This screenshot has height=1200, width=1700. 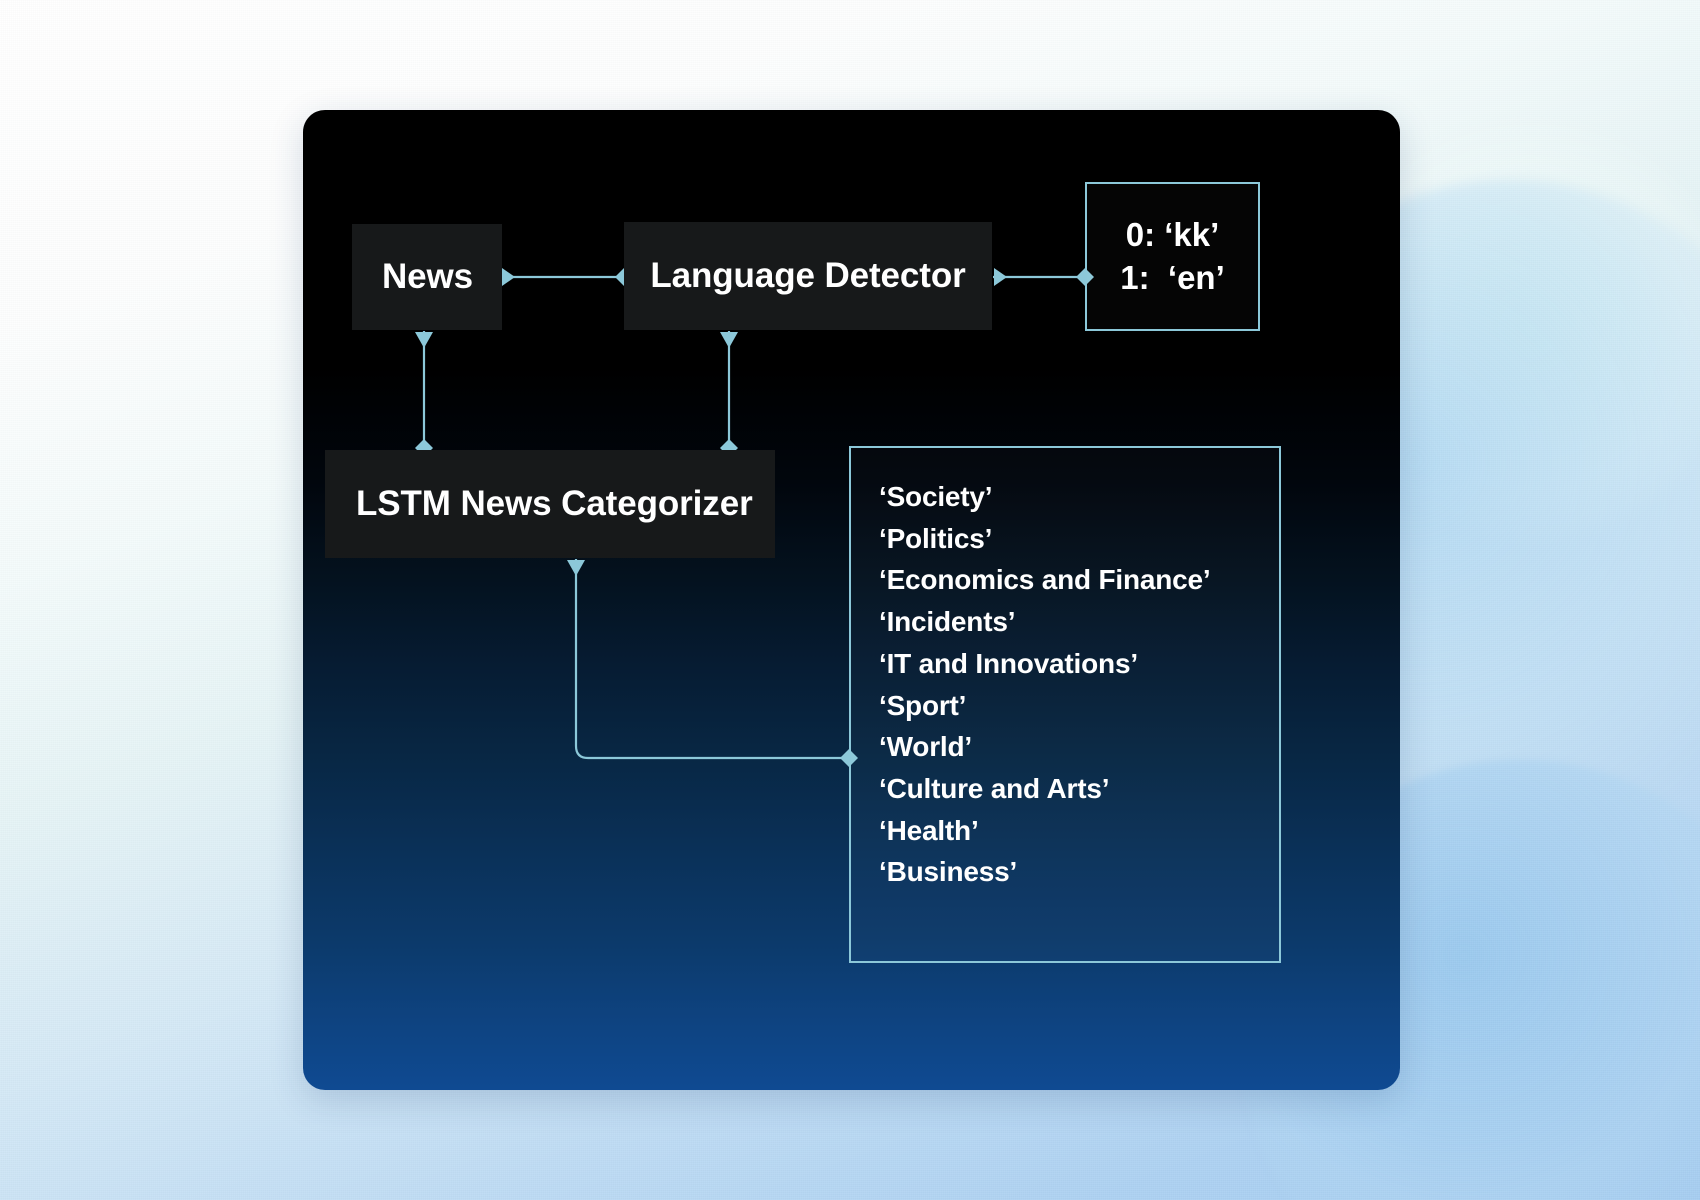 I want to click on edge-news-to-language-detector, so click(x=567, y=277).